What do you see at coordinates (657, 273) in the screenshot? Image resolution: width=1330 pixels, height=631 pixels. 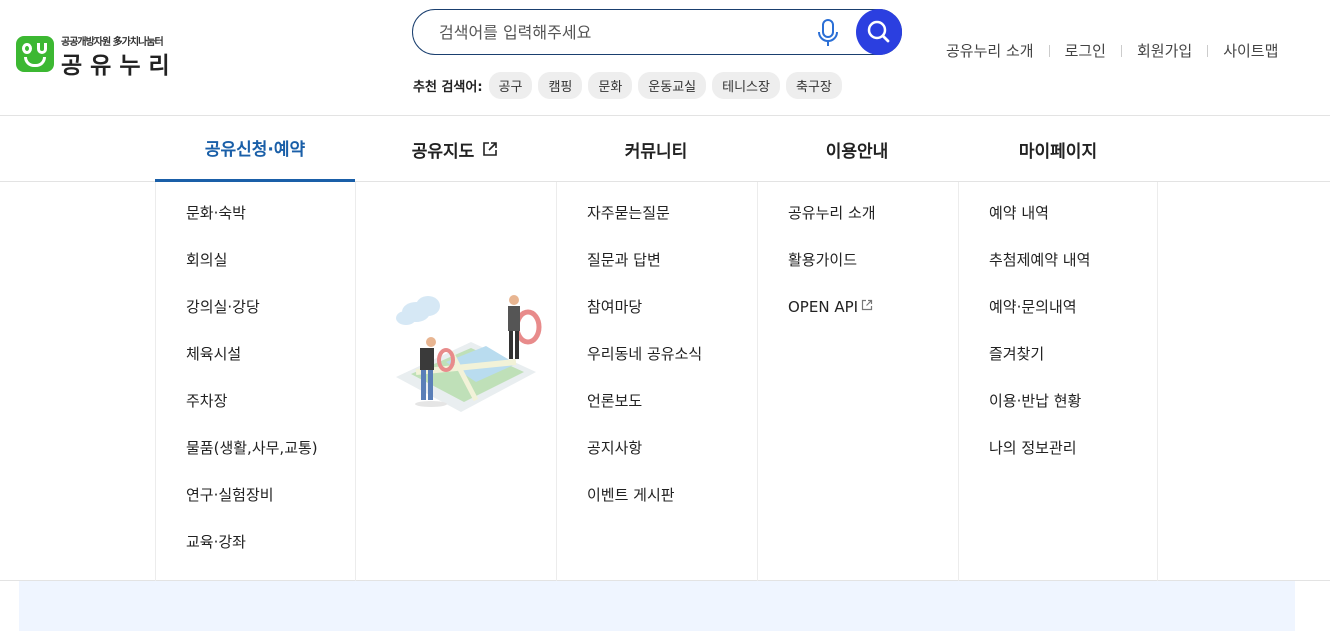 I see `menu-item: 질문과 답변` at bounding box center [657, 273].